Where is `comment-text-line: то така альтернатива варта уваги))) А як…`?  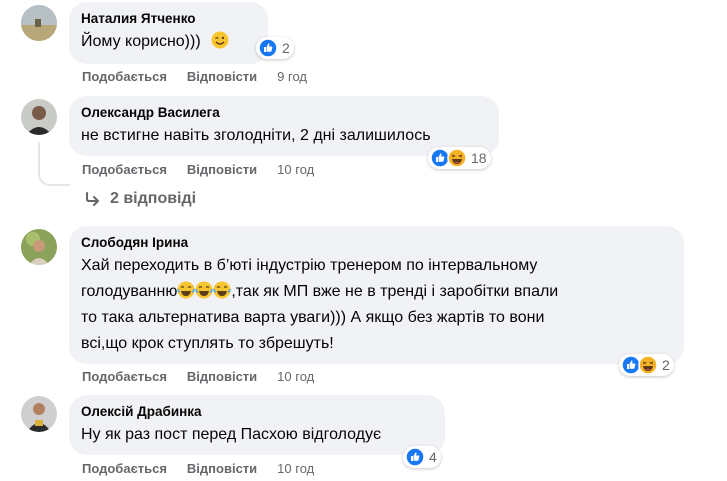
comment-text-line: то така альтернатива варта уваги))) А як… is located at coordinates (313, 317).